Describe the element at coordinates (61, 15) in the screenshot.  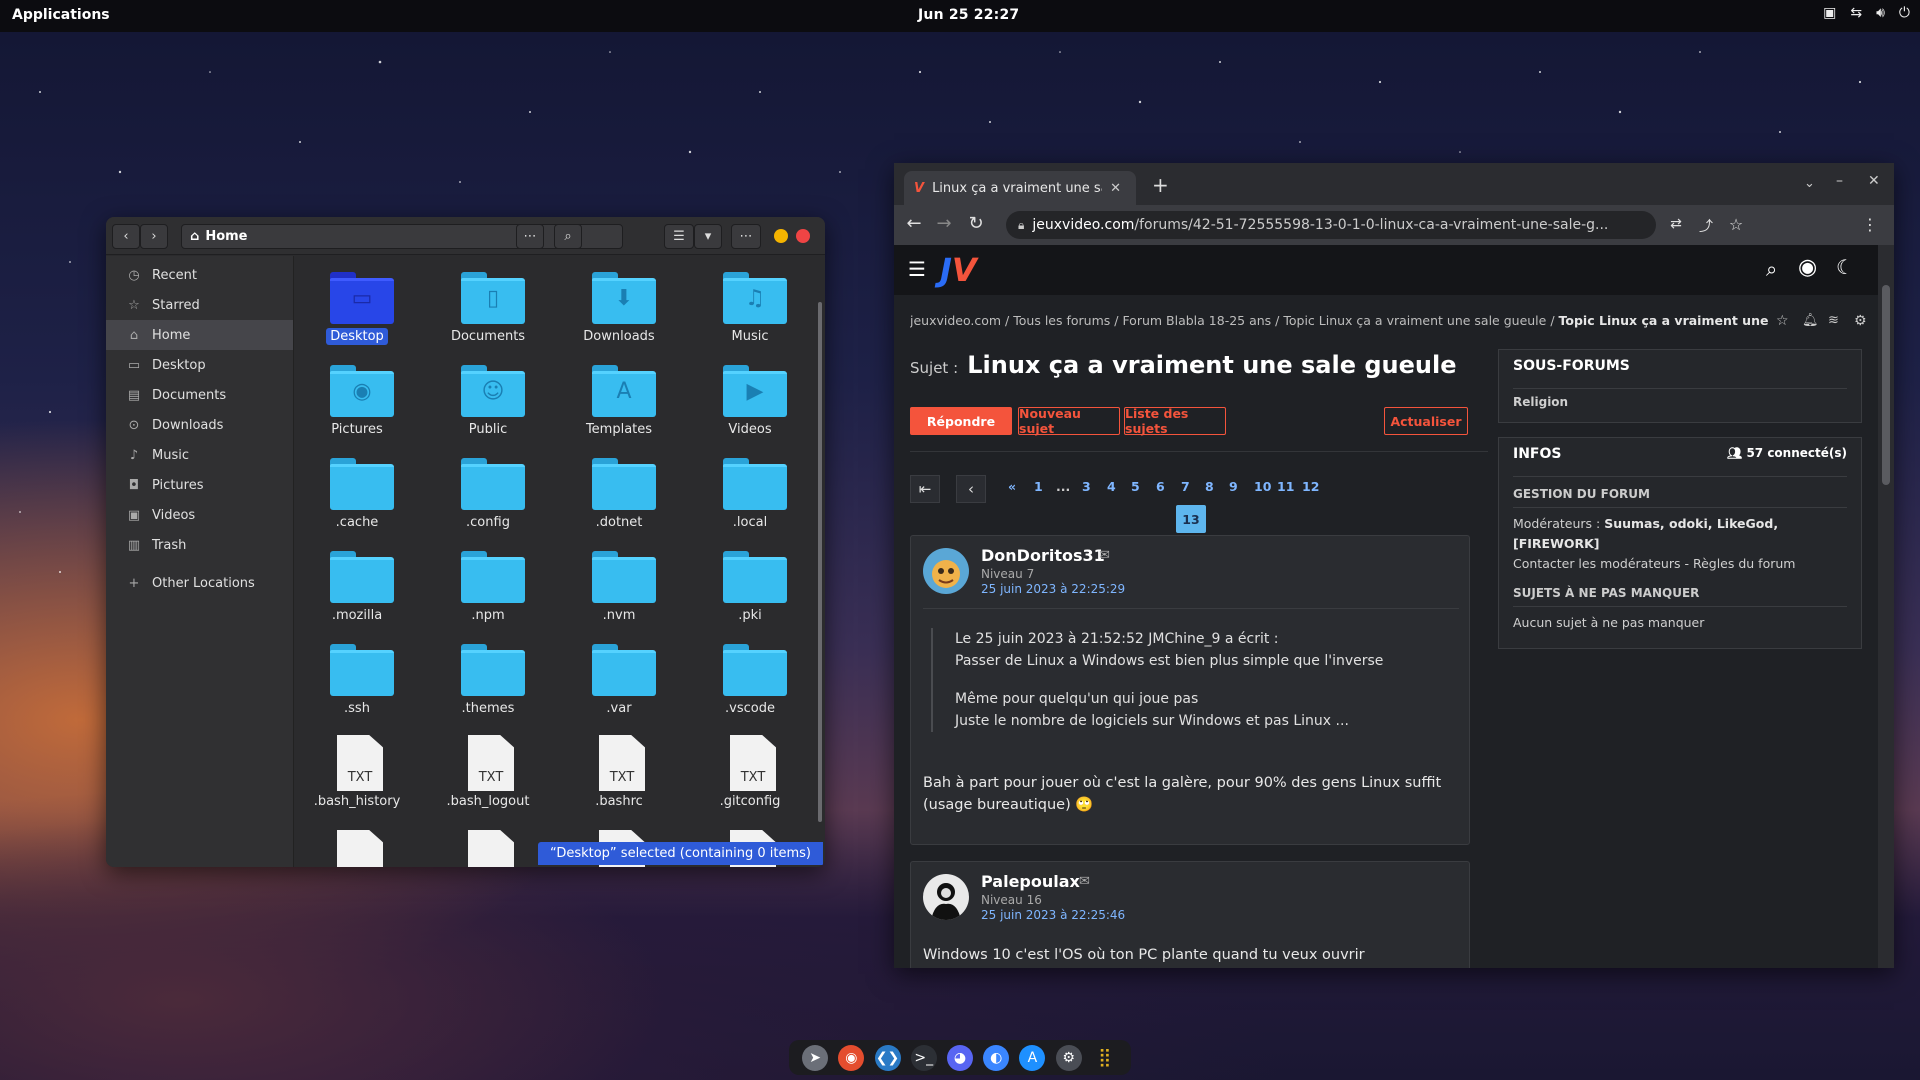
I see `applications-menu: Applications` at that location.